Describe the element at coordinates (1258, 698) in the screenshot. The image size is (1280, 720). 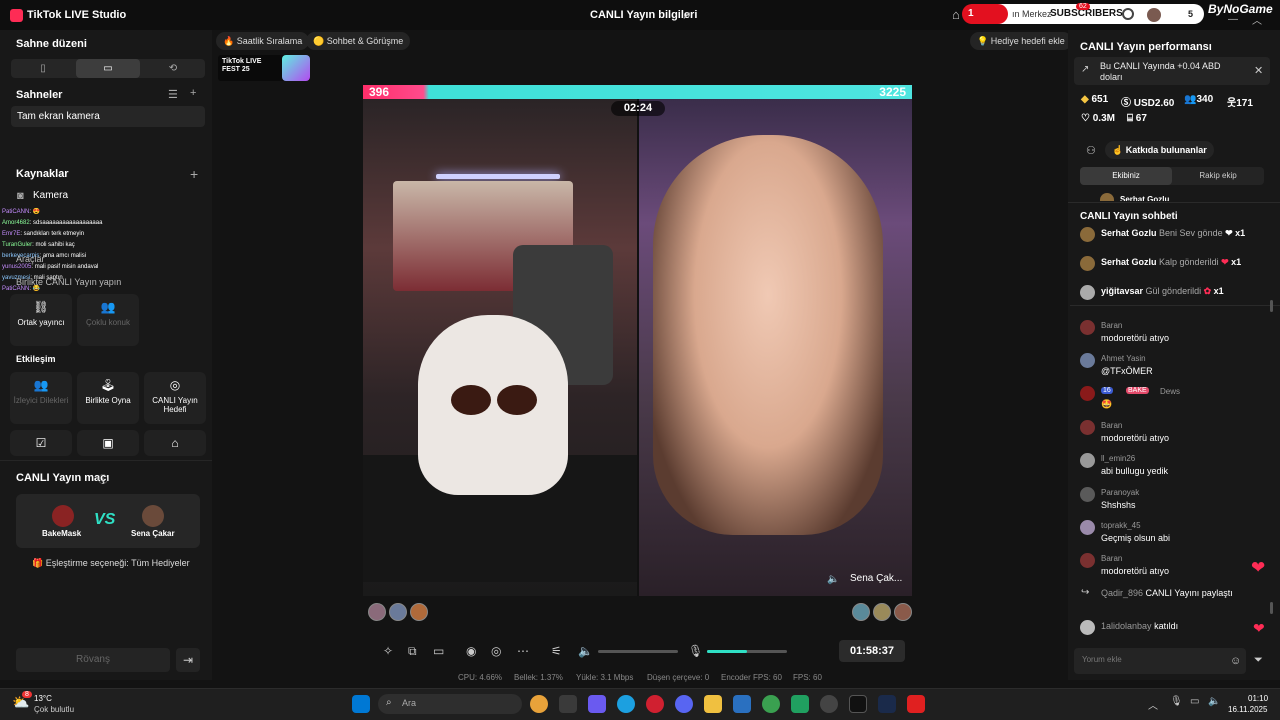
I see `clock-time: 01:10` at that location.